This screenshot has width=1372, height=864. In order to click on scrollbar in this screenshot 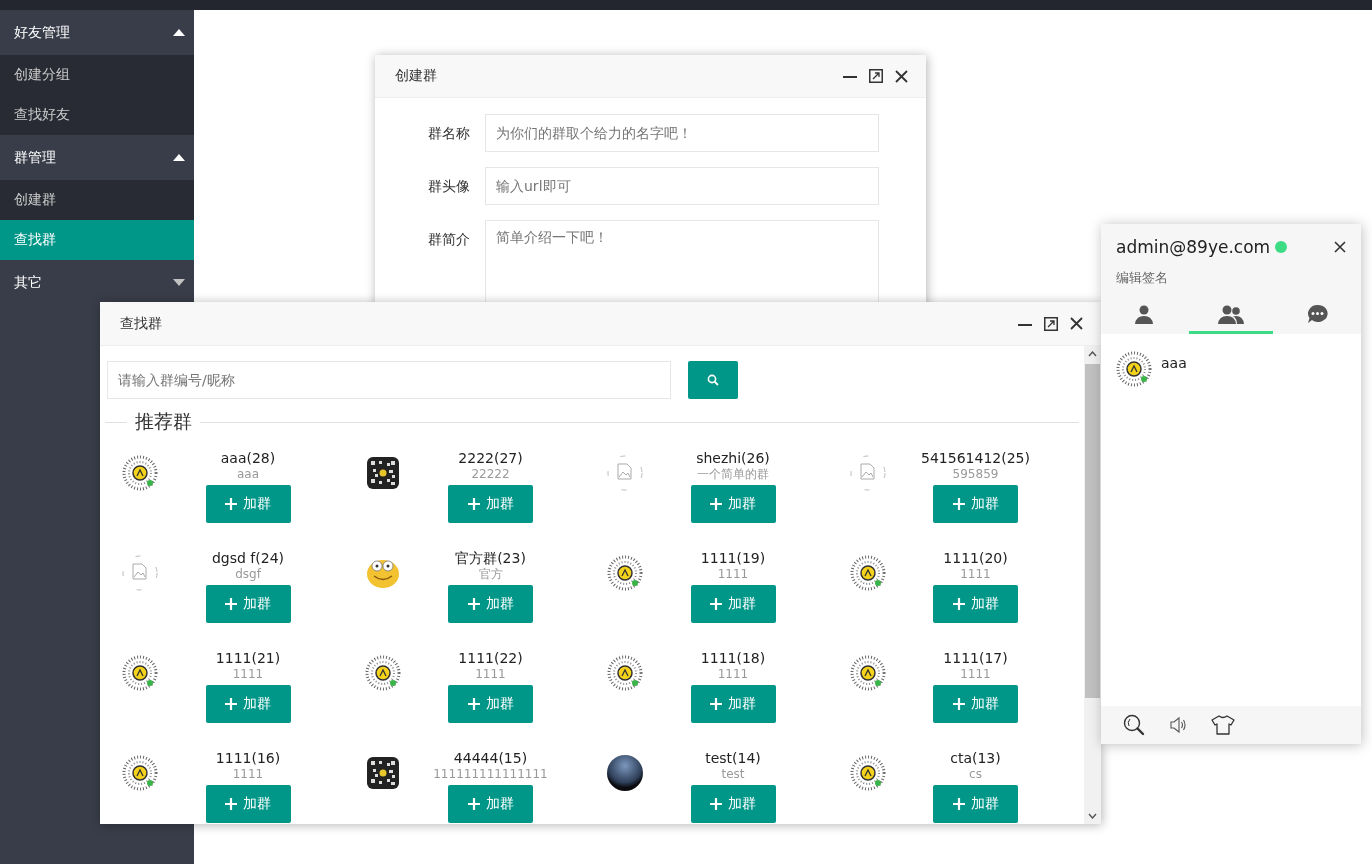, I will do `click(1092, 585)`.